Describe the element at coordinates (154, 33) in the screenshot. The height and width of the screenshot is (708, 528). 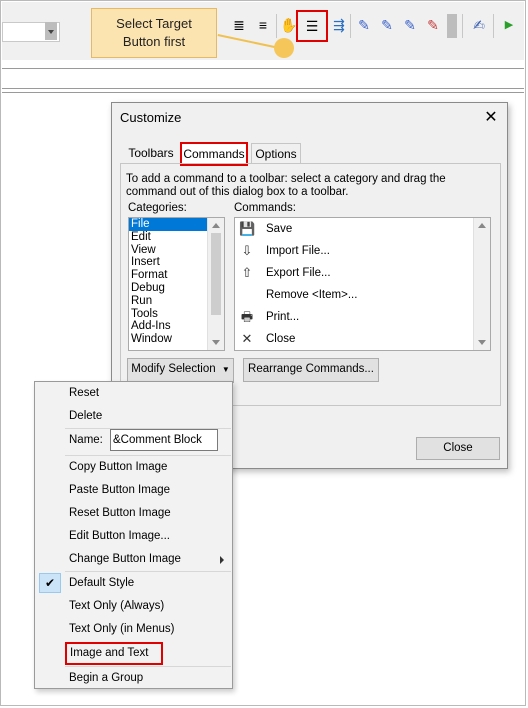
I see `instruction-callout: Select Target Button first` at that location.